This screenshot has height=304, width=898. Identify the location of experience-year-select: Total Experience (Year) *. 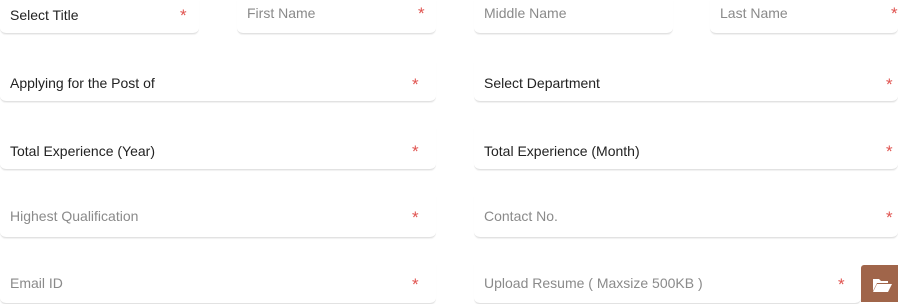
(218, 149).